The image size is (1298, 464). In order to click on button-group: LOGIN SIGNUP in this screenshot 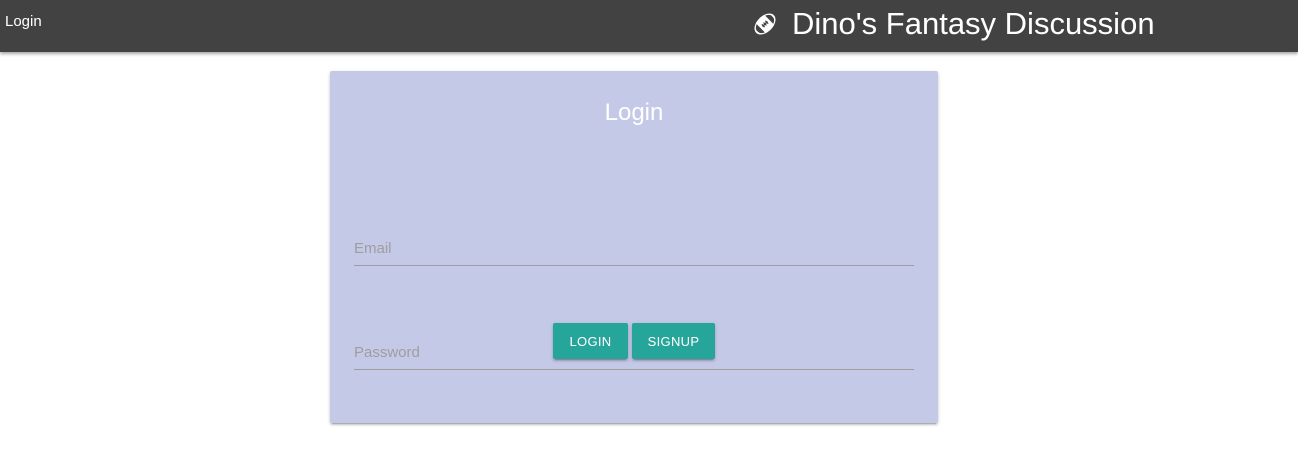, I will do `click(634, 341)`.